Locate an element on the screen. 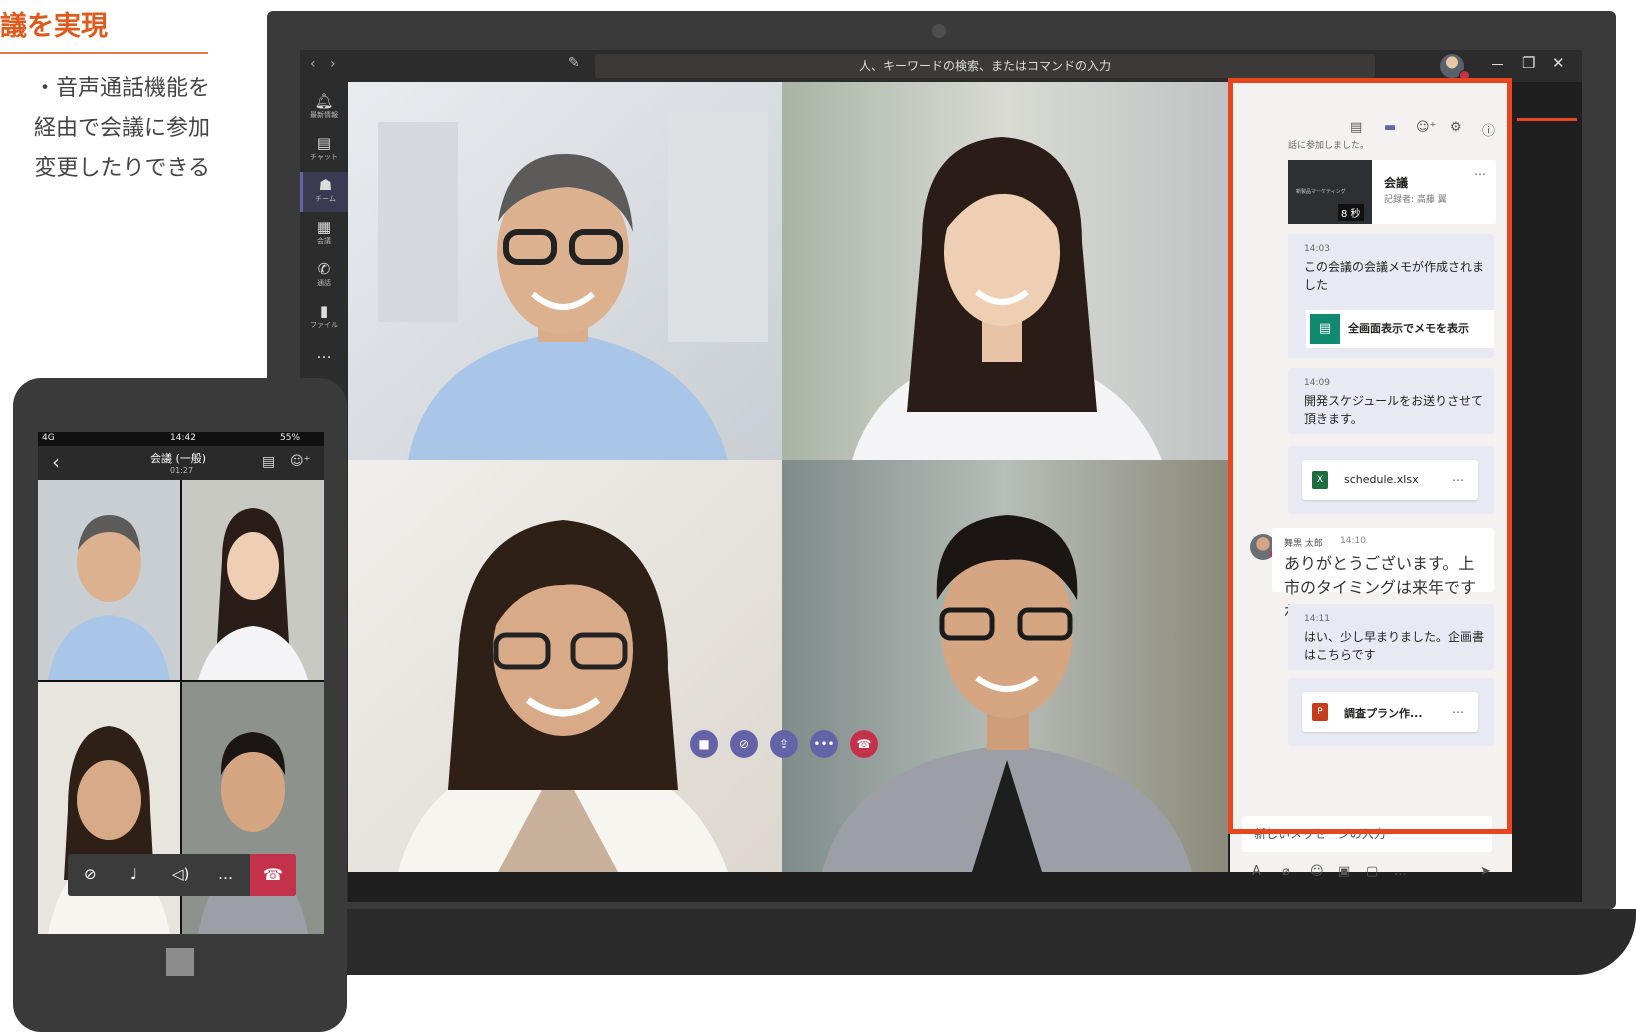 This screenshot has height=1032, width=1636. more-options-button: ••• is located at coordinates (824, 744).